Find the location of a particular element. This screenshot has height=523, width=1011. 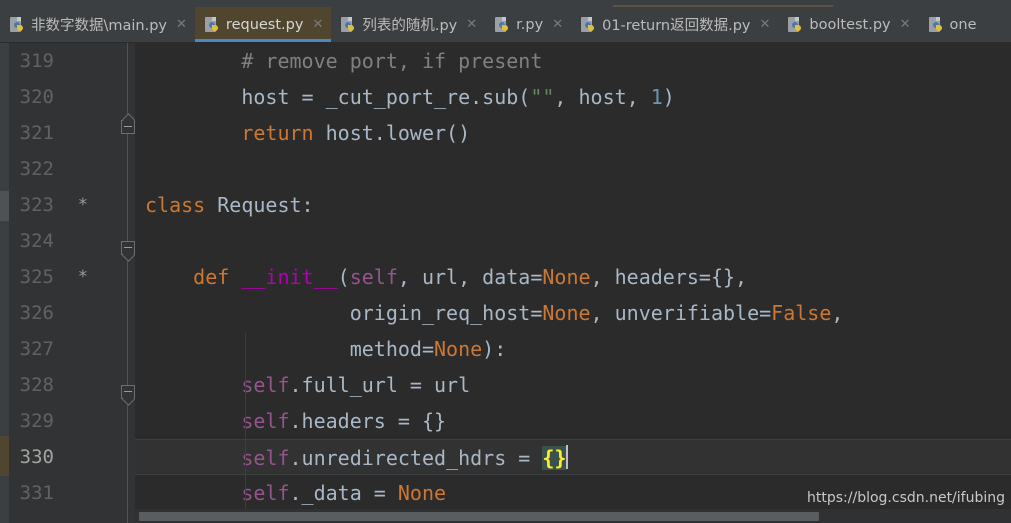

code-token-comment: # remove port, if present is located at coordinates (344, 61).